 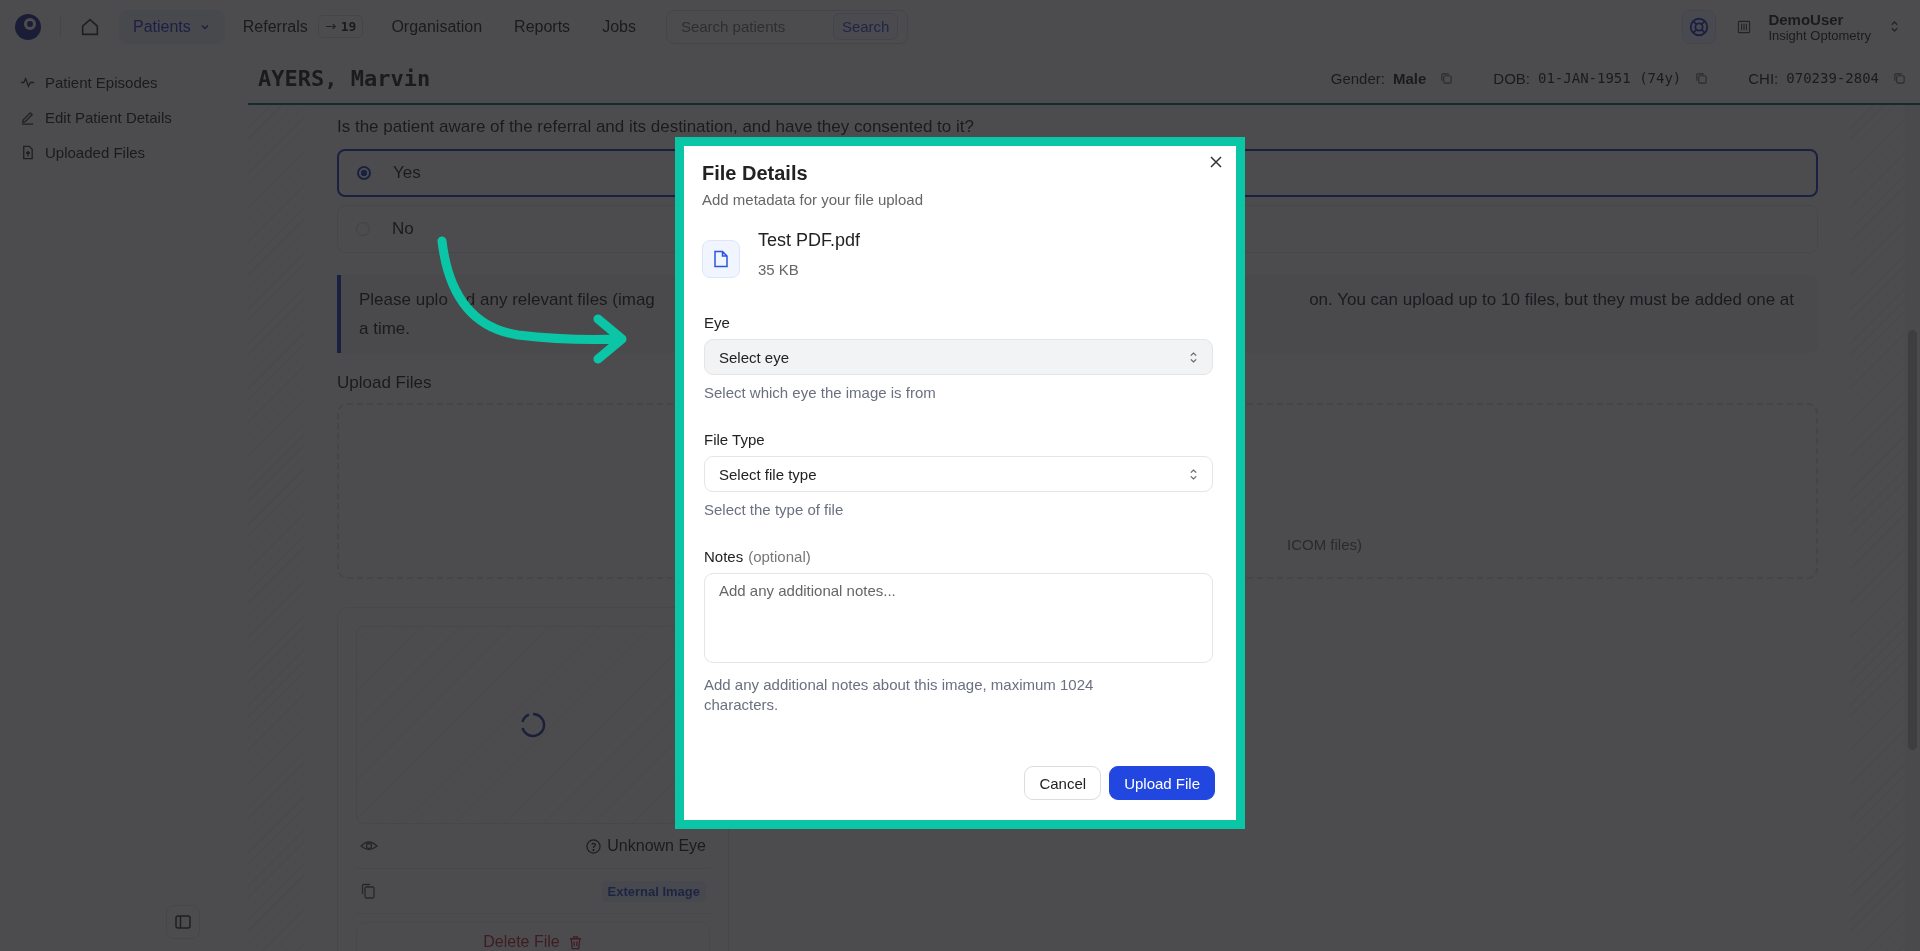 I want to click on field-hint: Select which eye the image is from, so click(x=820, y=393).